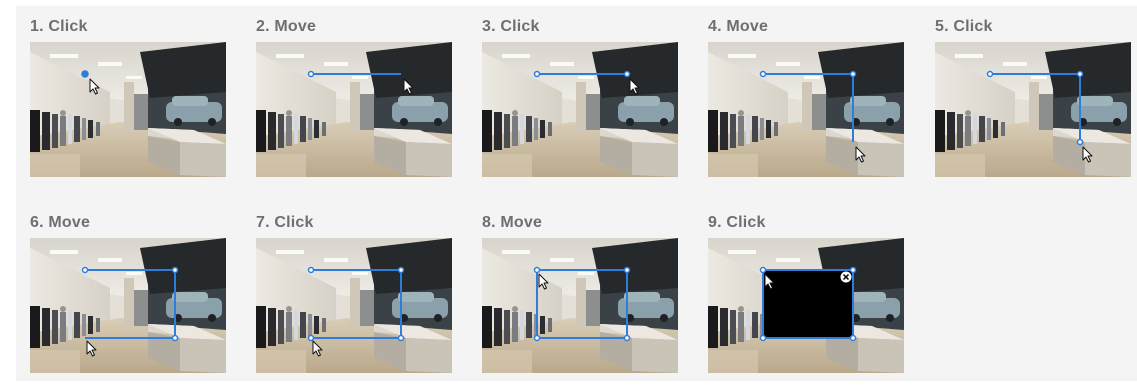 The image size is (1137, 385). What do you see at coordinates (59, 26) in the screenshot?
I see `step-label: 1. Click` at bounding box center [59, 26].